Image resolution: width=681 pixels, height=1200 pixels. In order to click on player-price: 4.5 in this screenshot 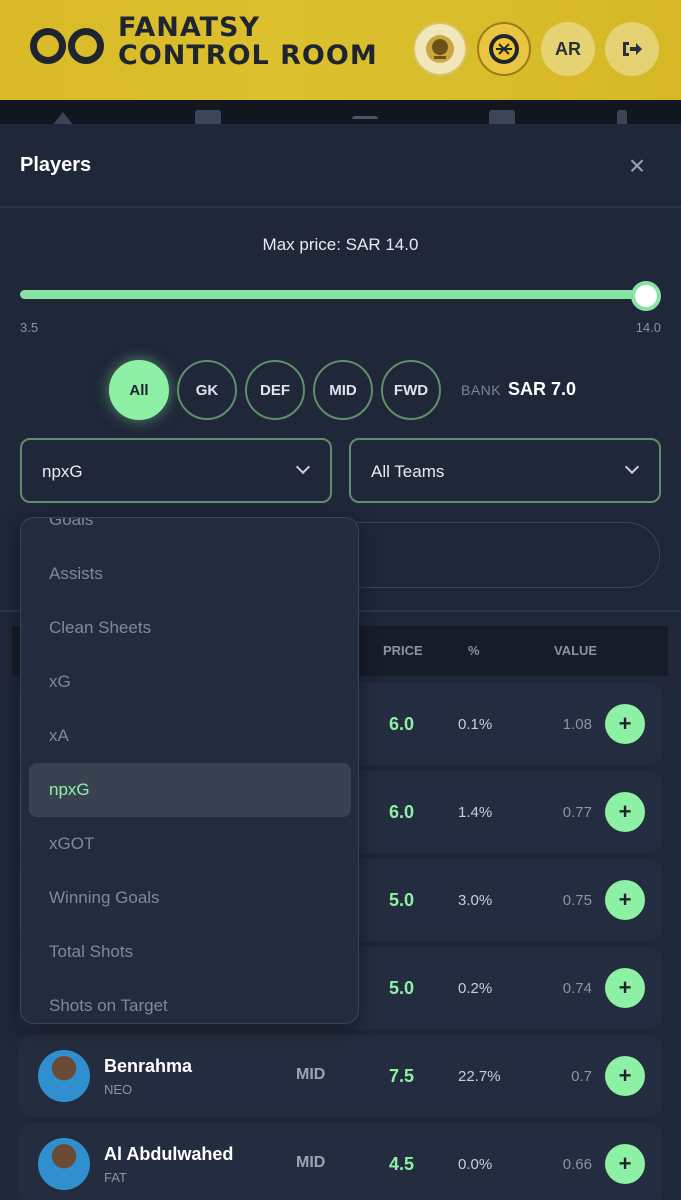, I will do `click(402, 1164)`.